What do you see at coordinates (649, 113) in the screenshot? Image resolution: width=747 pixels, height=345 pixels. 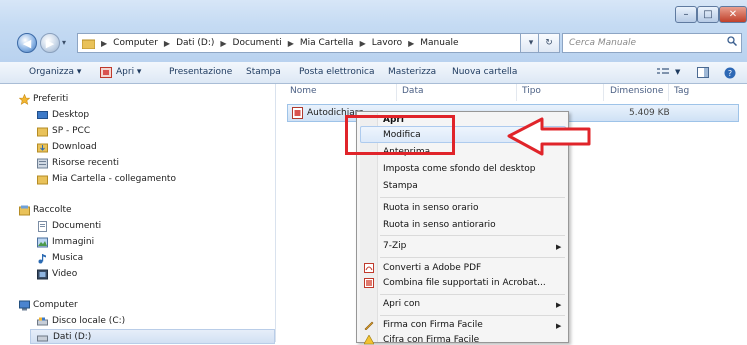 I see `file-size: 5.409 KB` at bounding box center [649, 113].